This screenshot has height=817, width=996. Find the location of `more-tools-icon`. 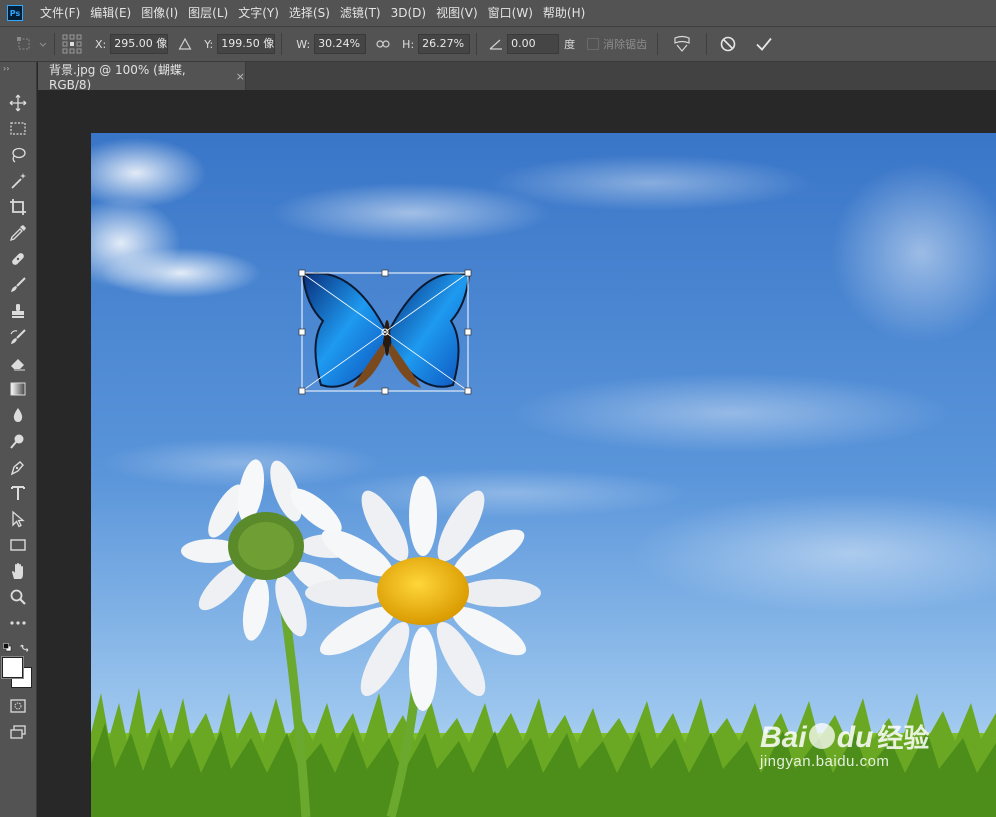

more-tools-icon is located at coordinates (18, 623).